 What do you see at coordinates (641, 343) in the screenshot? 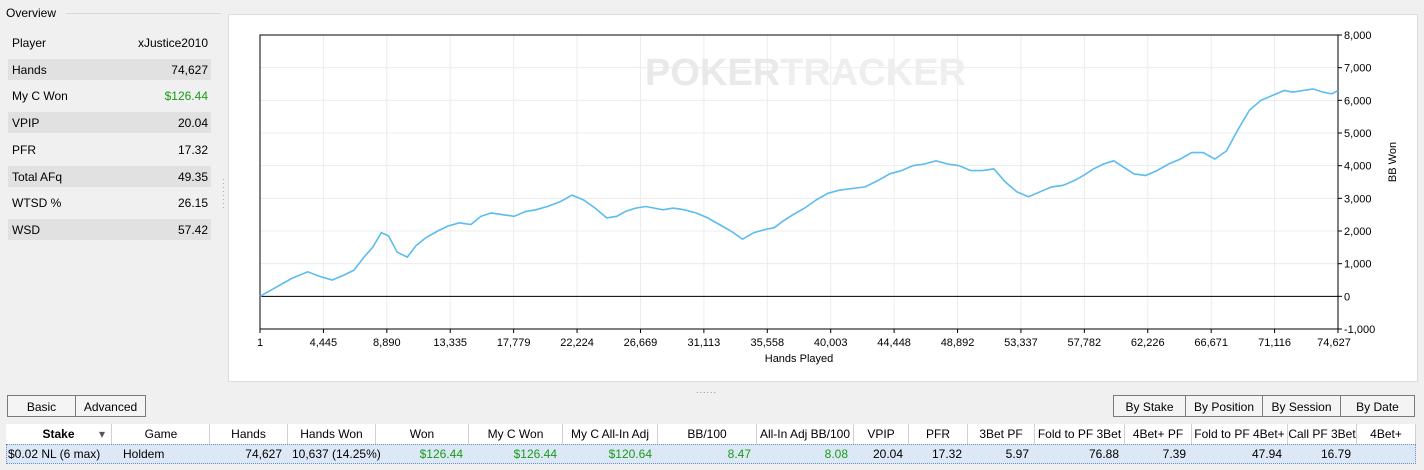
I see `x-tick-label: 26,669` at bounding box center [641, 343].